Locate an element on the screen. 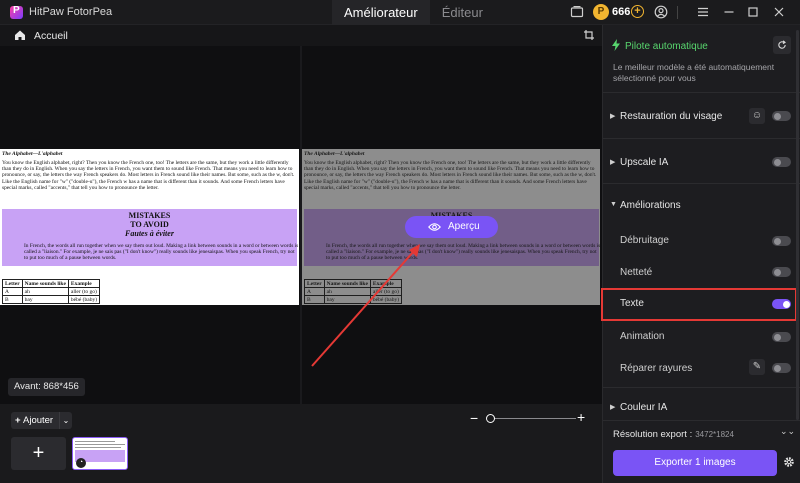  preview-button-label: Aperçu is located at coordinates (464, 226).